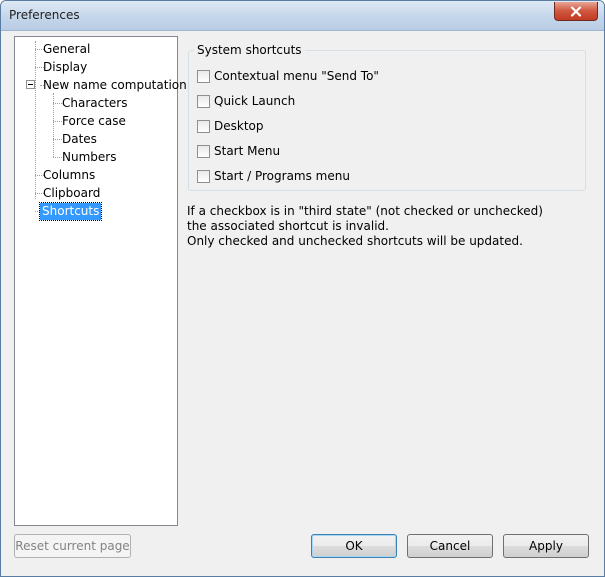 This screenshot has height=577, width=605. I want to click on group-title: System shortcuts, so click(249, 50).